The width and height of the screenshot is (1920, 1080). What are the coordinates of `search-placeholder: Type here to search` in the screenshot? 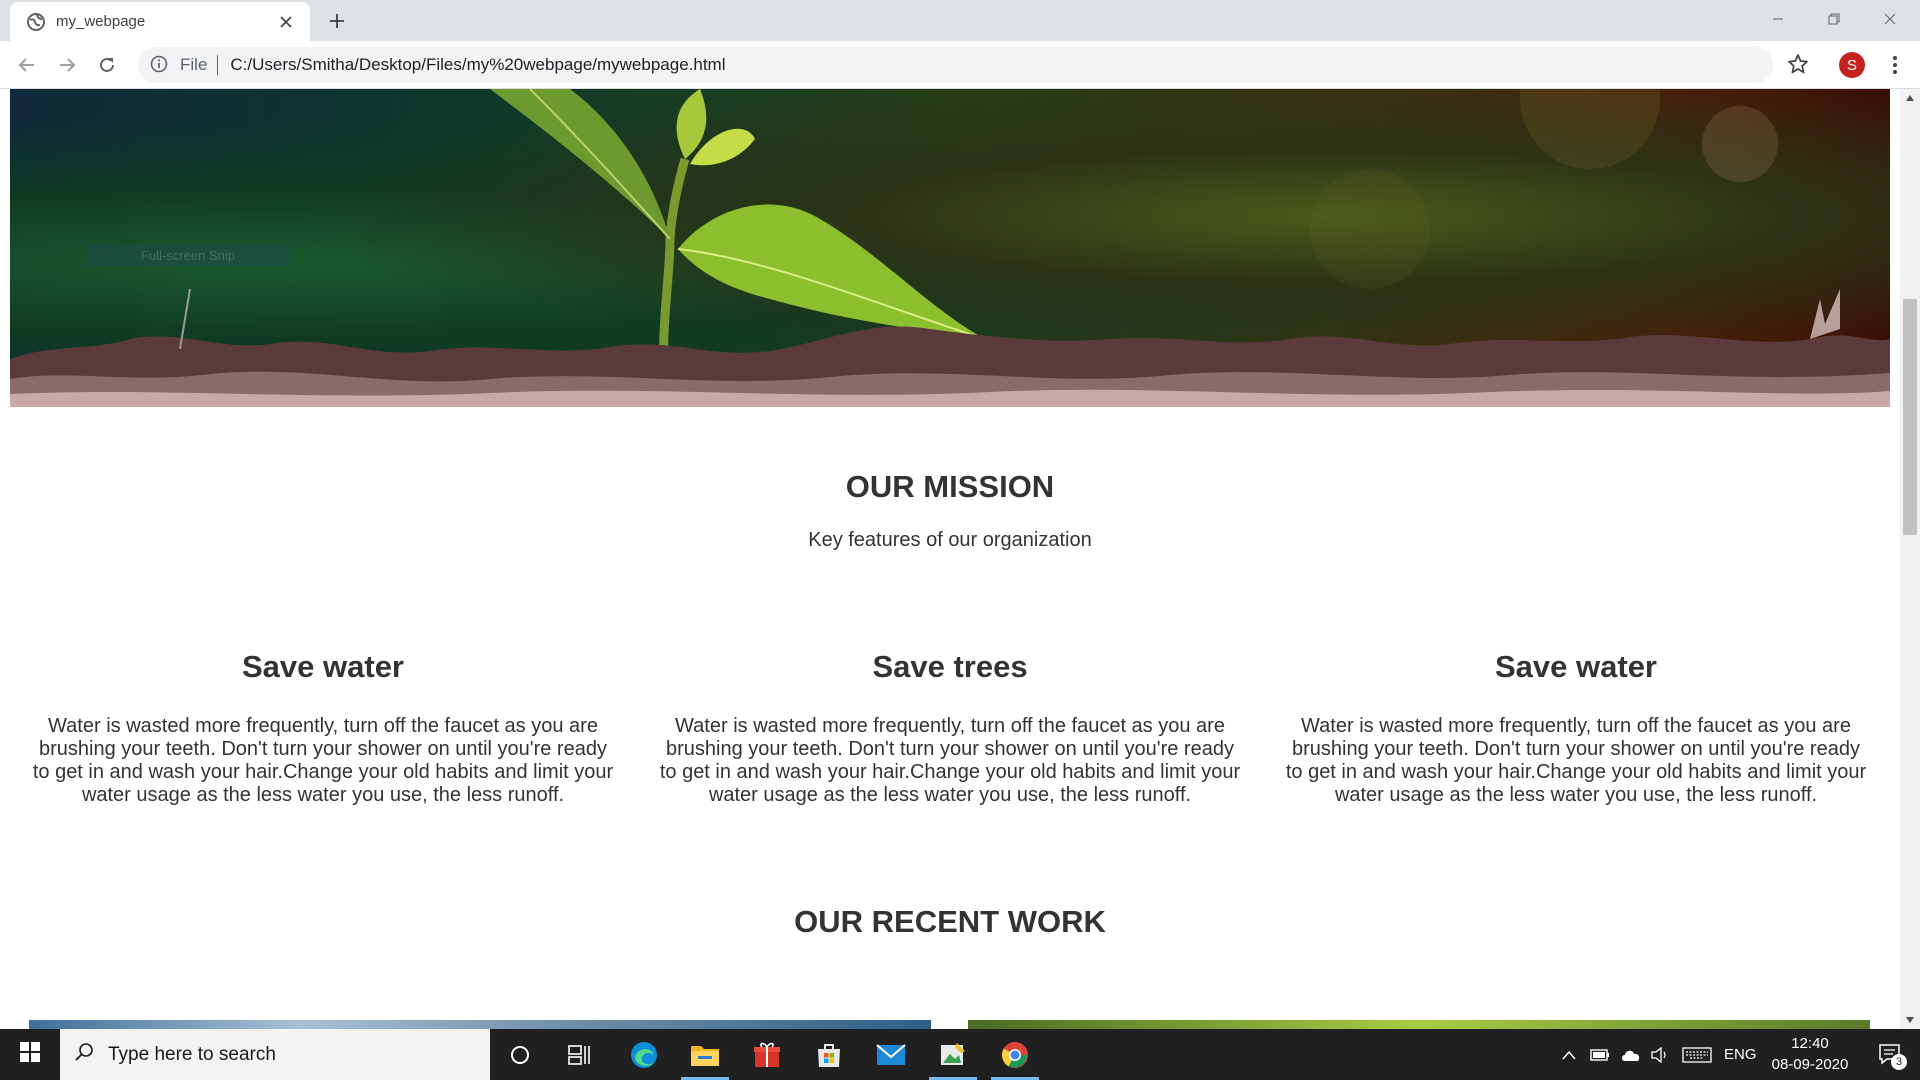 It's located at (192, 1054).